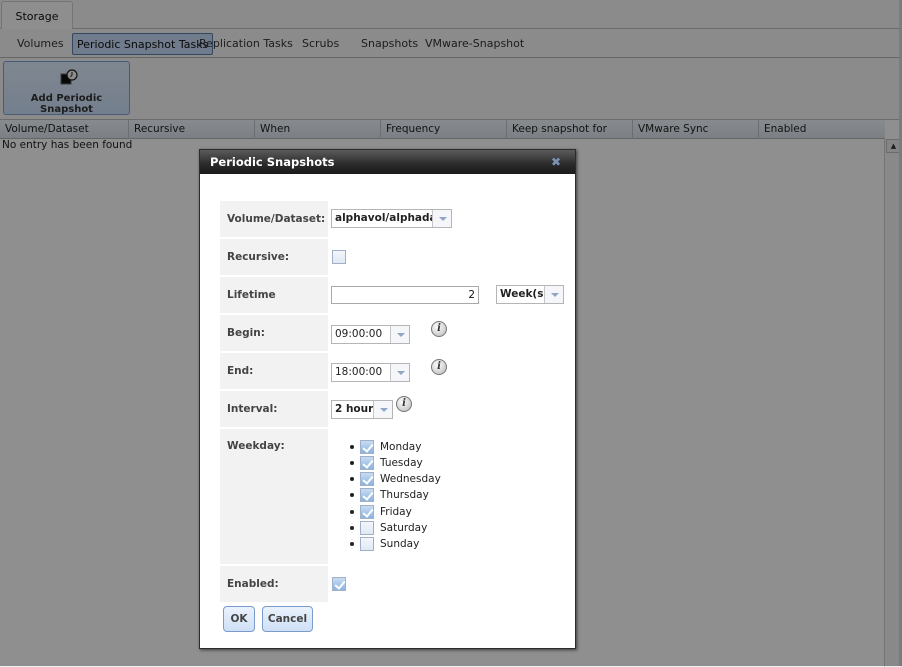  Describe the element at coordinates (362, 409) in the screenshot. I see `interval-select: 2 hours` at that location.